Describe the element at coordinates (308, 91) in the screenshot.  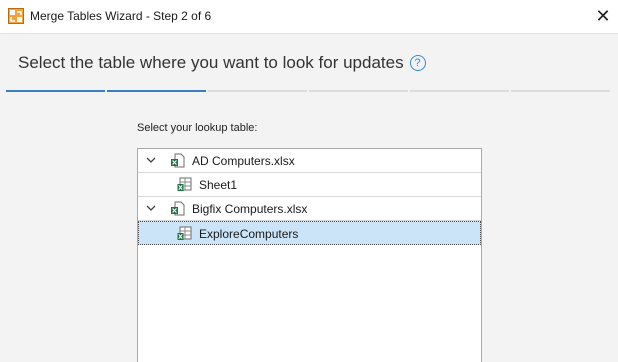
I see `step-progress` at that location.